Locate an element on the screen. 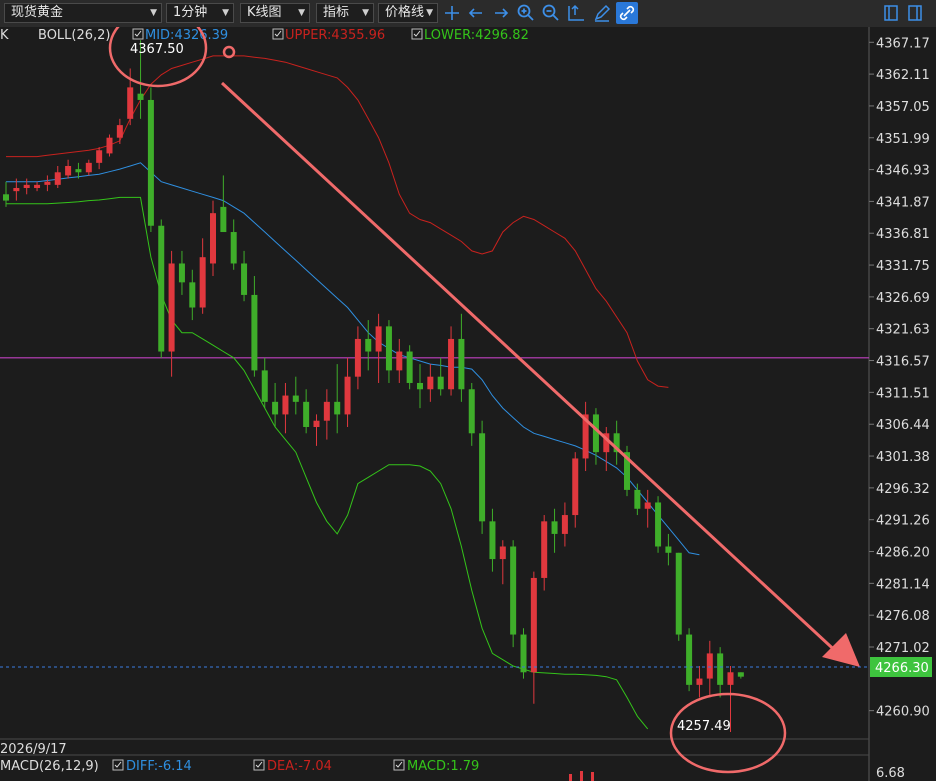 Image resolution: width=936 pixels, height=781 pixels. symbol-select: 现货黄金 ▼ is located at coordinates (83, 13).